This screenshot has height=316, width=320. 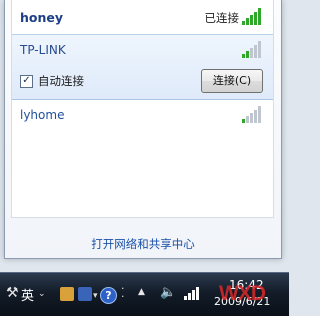 I want to click on open-network-sharing-center-link: 打开网络和共享中心, so click(x=143, y=244).